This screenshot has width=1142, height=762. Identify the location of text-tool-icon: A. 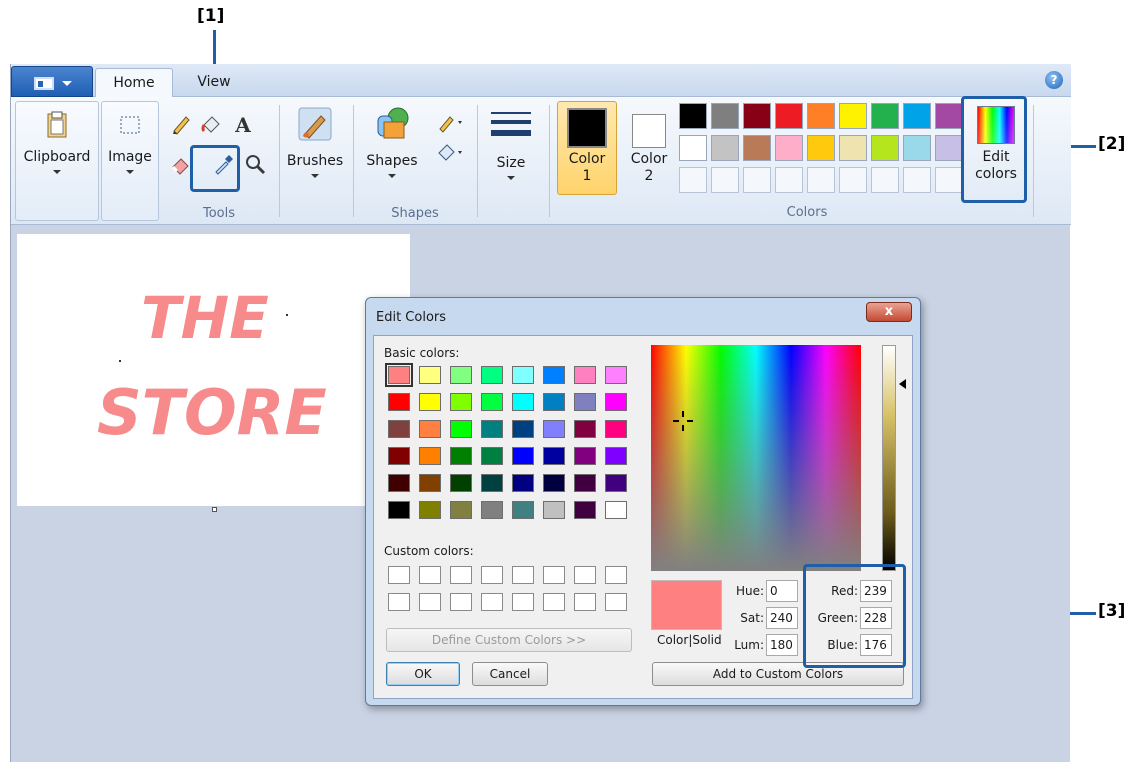
(243, 125).